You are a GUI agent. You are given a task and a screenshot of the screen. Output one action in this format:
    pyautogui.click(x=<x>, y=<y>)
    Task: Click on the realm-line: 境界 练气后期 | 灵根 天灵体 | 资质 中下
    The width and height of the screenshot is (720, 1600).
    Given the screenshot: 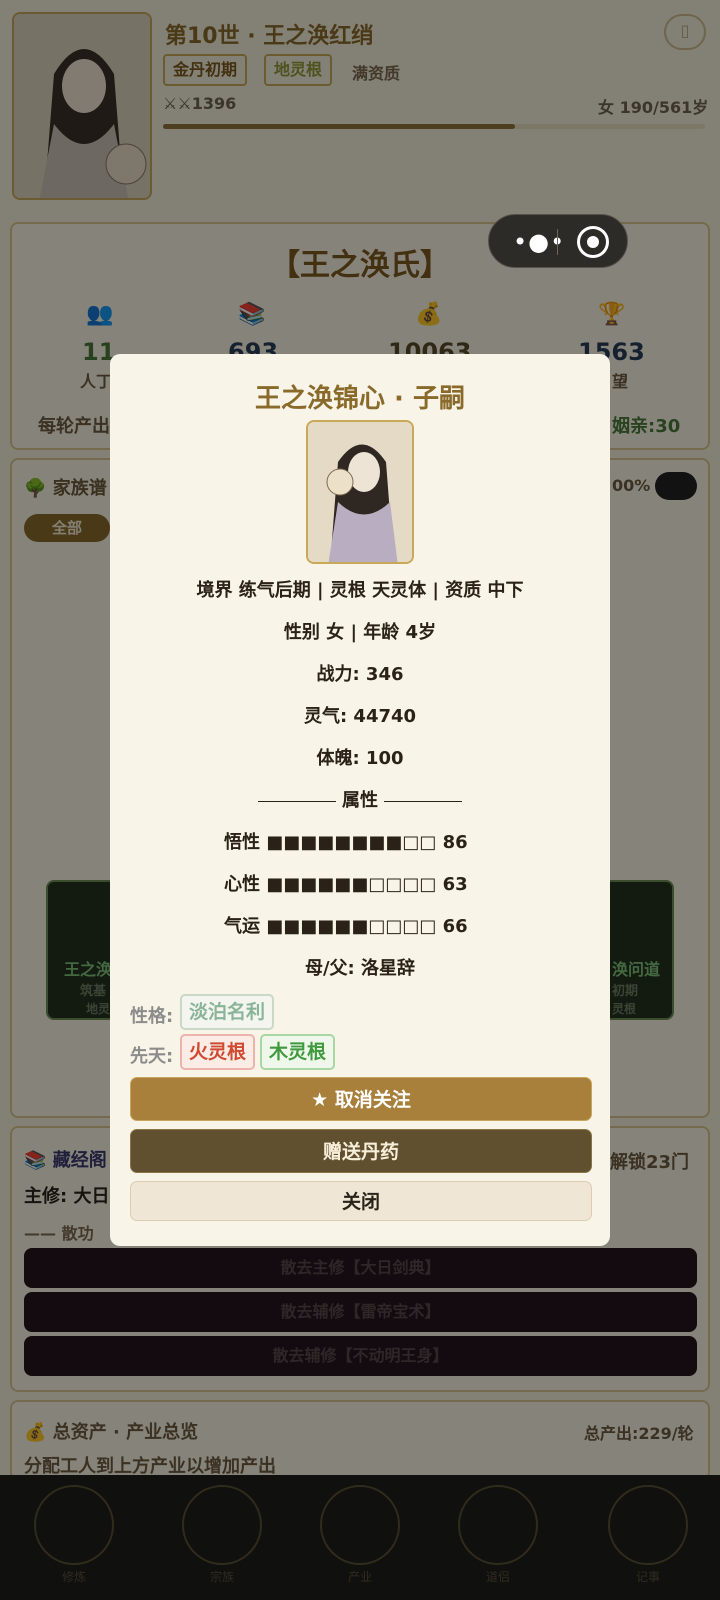 What is the action you would take?
    pyautogui.click(x=360, y=590)
    